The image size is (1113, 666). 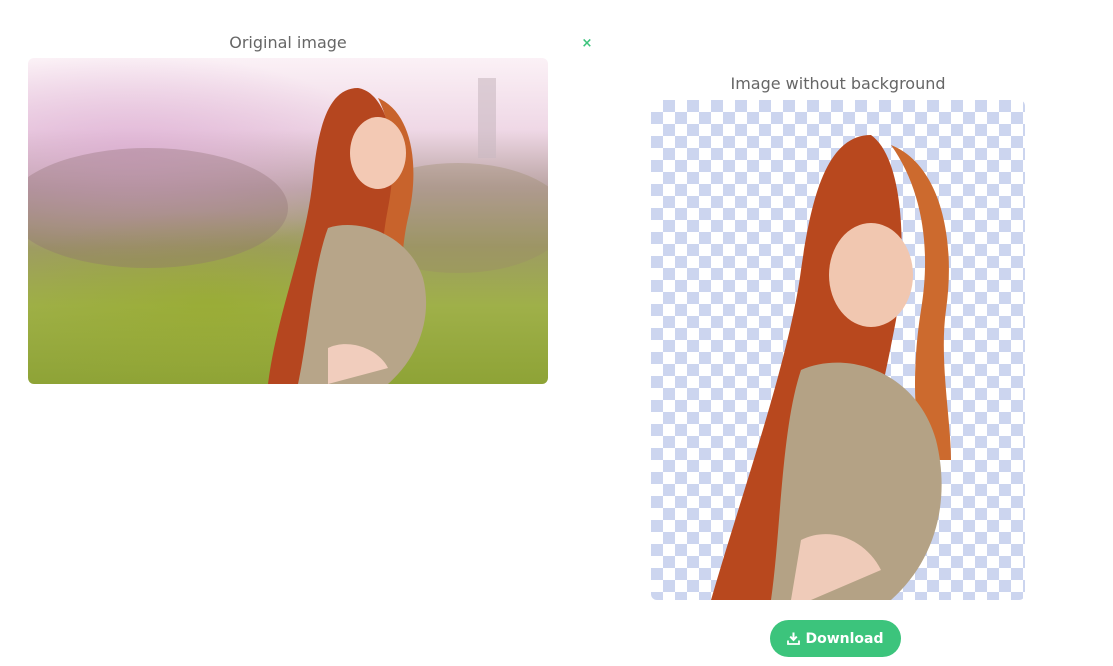 I want to click on download-label: Download, so click(x=844, y=638).